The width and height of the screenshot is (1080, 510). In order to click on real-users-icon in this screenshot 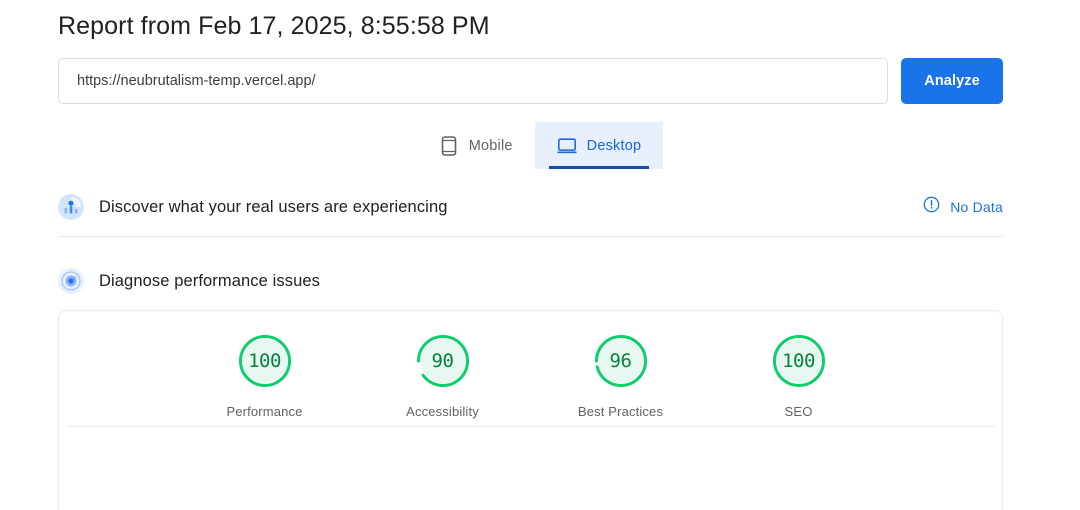, I will do `click(71, 207)`.